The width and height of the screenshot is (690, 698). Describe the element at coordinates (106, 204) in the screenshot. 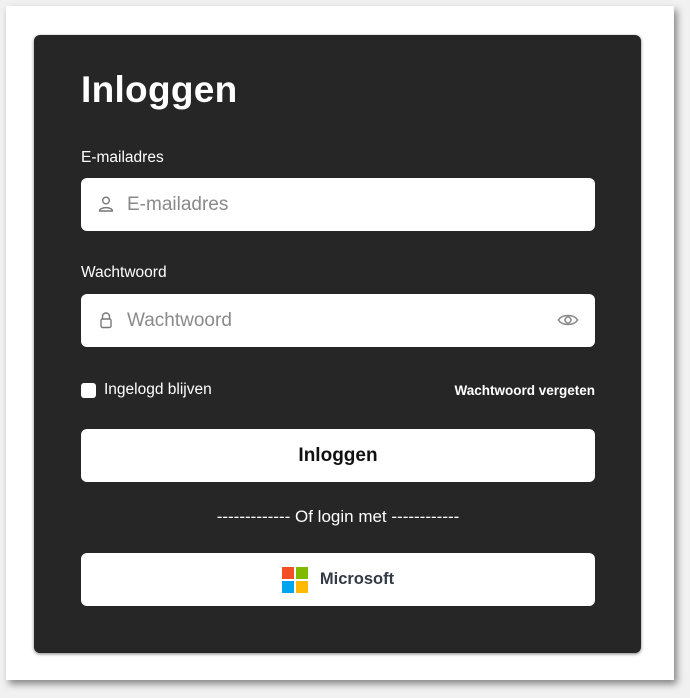

I see `user-icon` at that location.